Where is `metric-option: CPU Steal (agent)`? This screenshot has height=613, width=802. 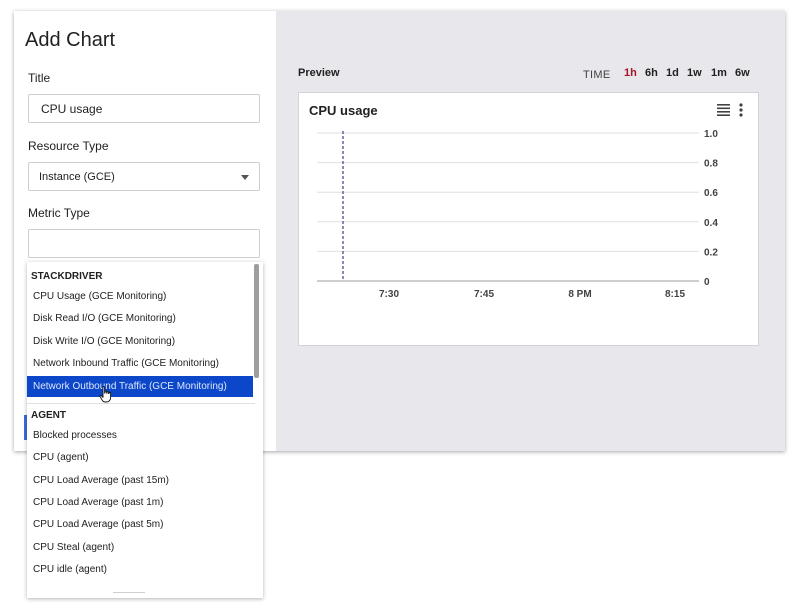
metric-option: CPU Steal (agent) is located at coordinates (140, 547).